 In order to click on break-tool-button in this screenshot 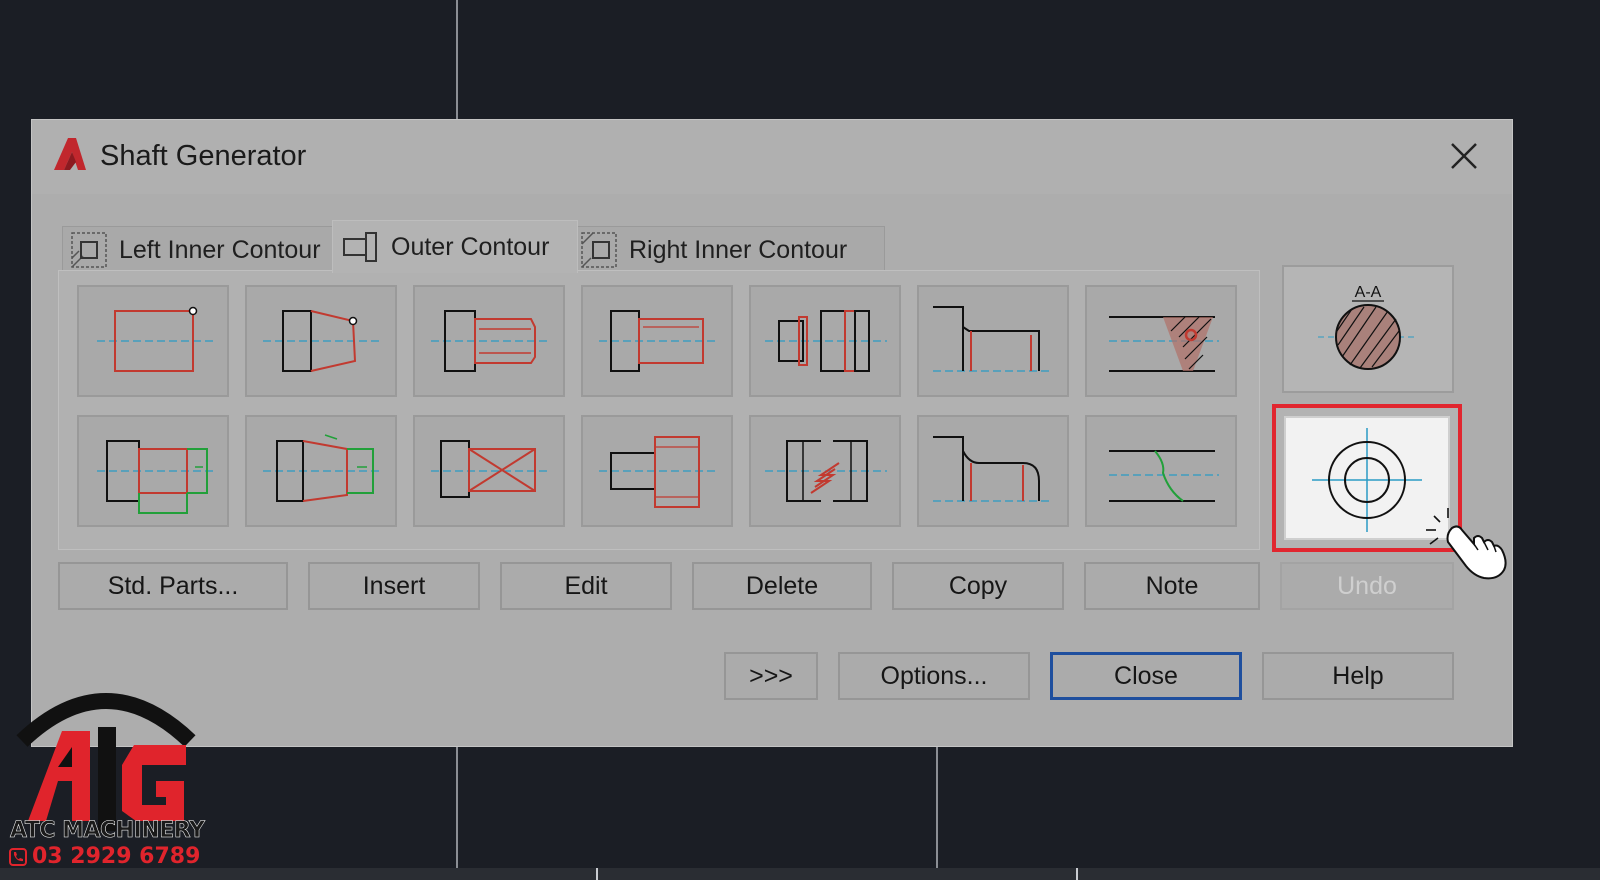, I will do `click(1161, 341)`.